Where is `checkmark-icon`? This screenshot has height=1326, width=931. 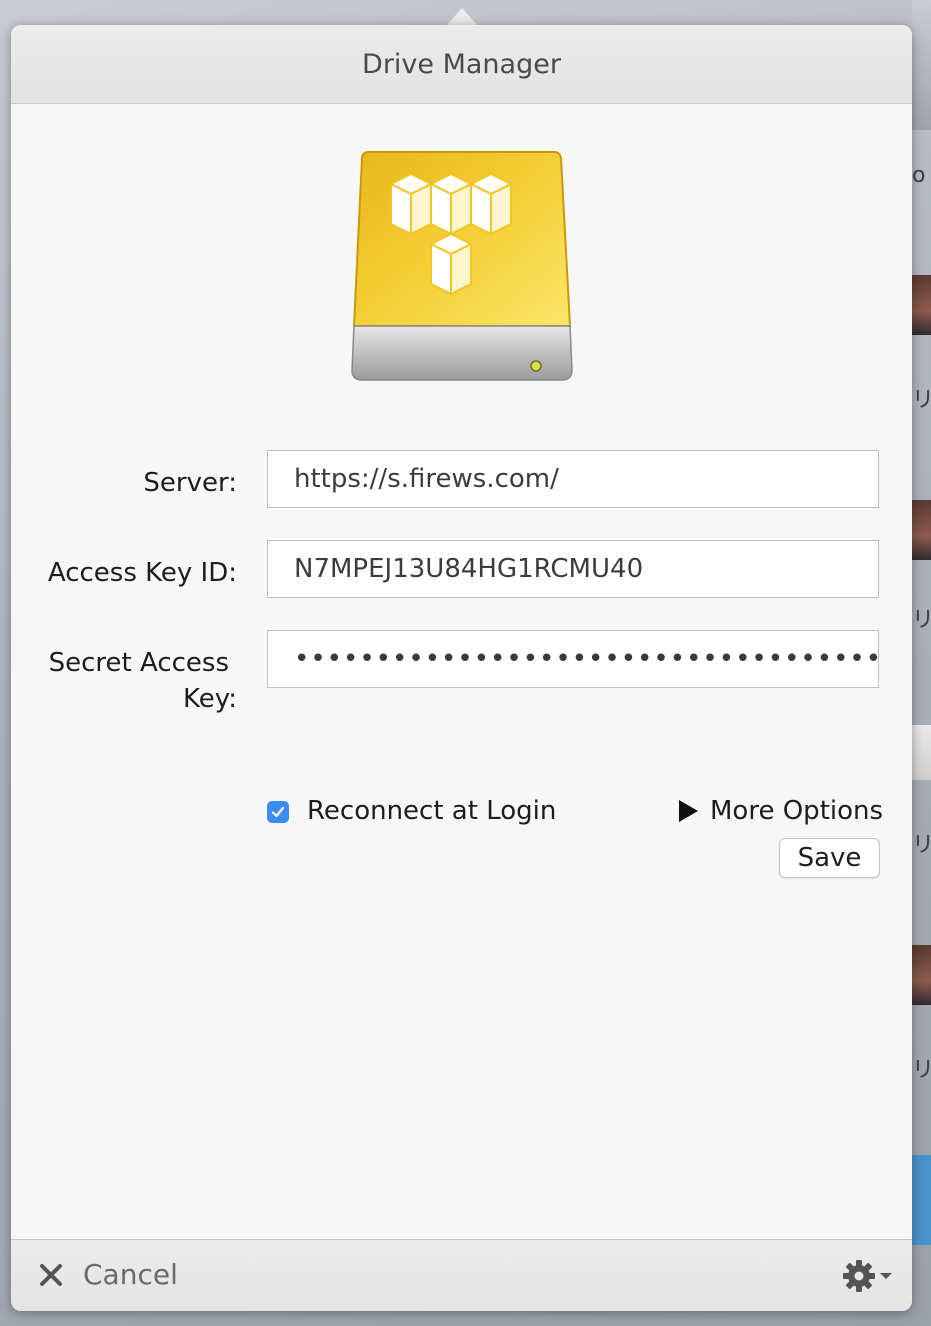 checkmark-icon is located at coordinates (278, 812).